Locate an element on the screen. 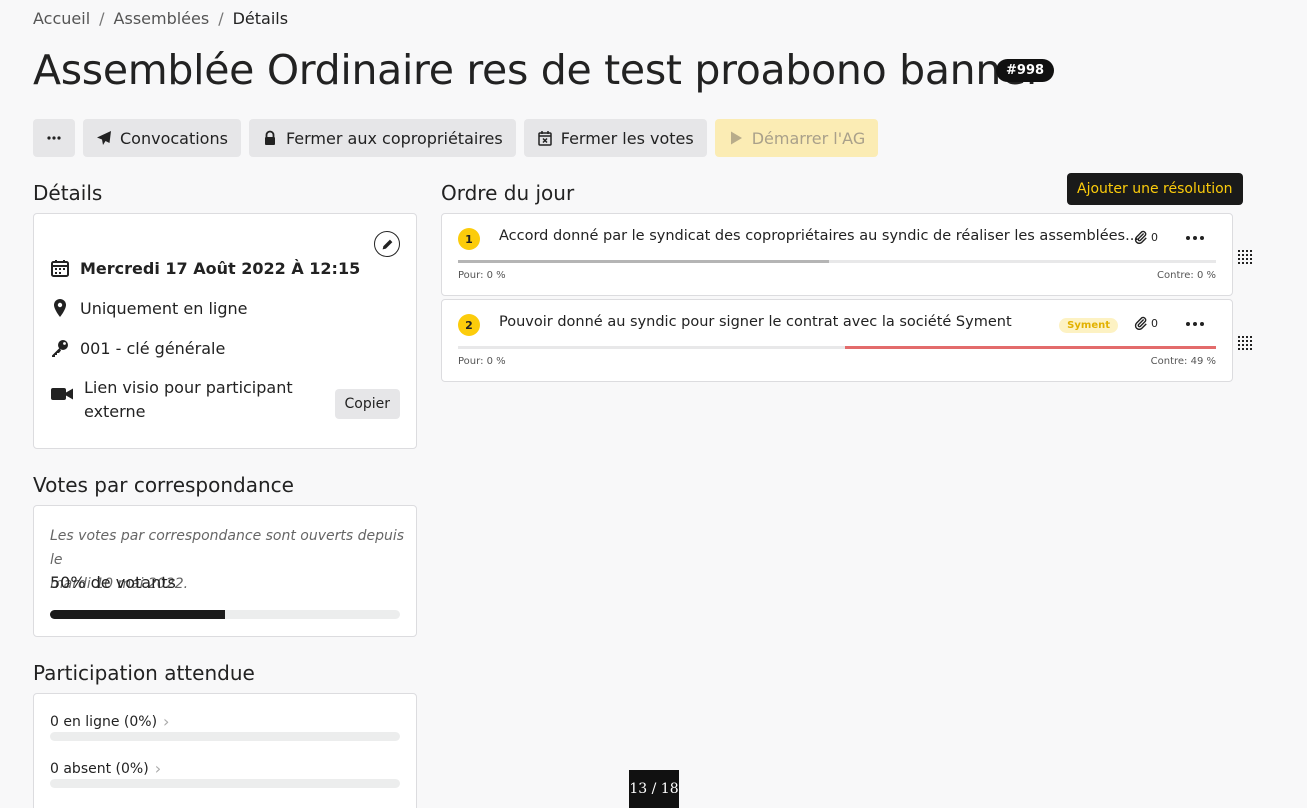 The width and height of the screenshot is (1307, 808). close-votes-button: Fermer les votes is located at coordinates (615, 138).